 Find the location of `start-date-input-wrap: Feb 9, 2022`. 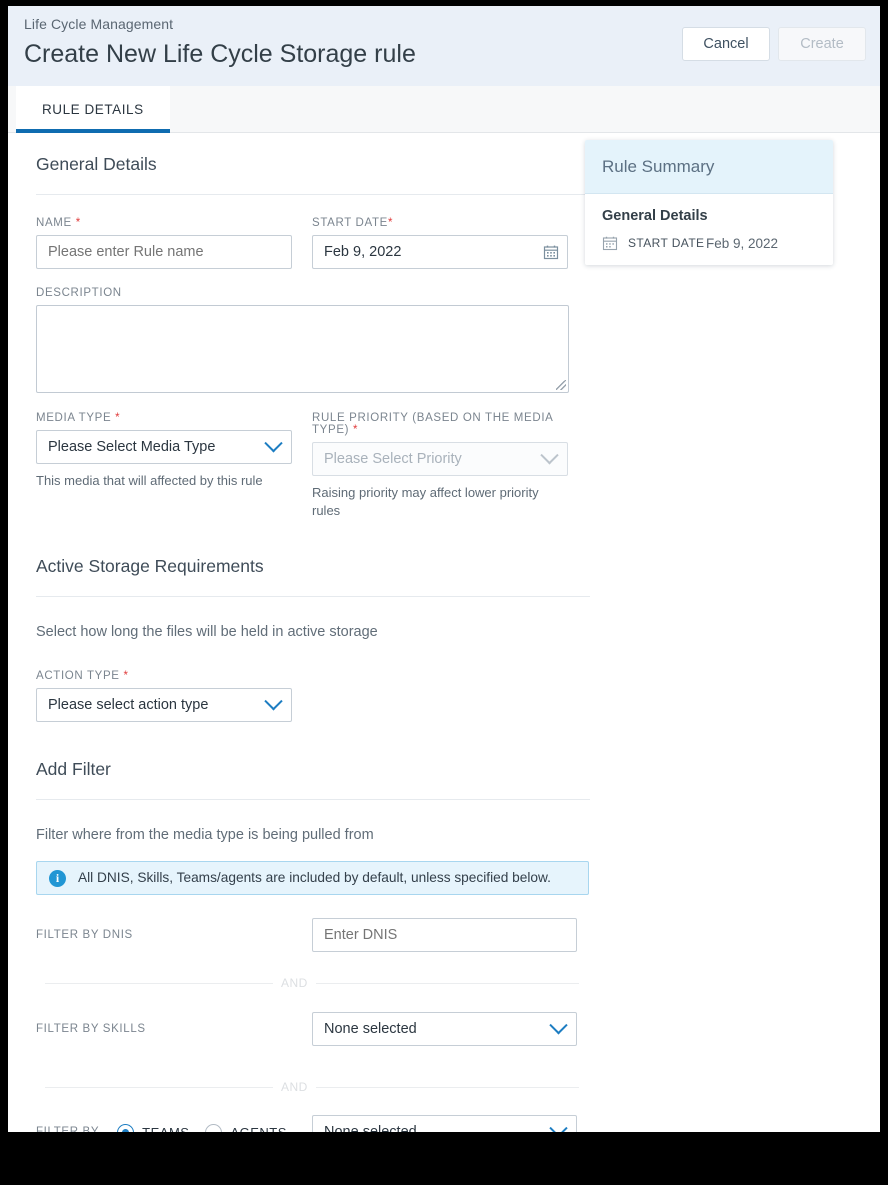

start-date-input-wrap: Feb 9, 2022 is located at coordinates (440, 252).